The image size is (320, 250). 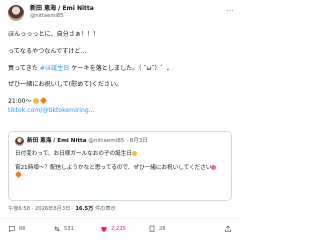 What do you see at coordinates (214, 167) in the screenshot?
I see `face-emoji-icon` at bounding box center [214, 167].